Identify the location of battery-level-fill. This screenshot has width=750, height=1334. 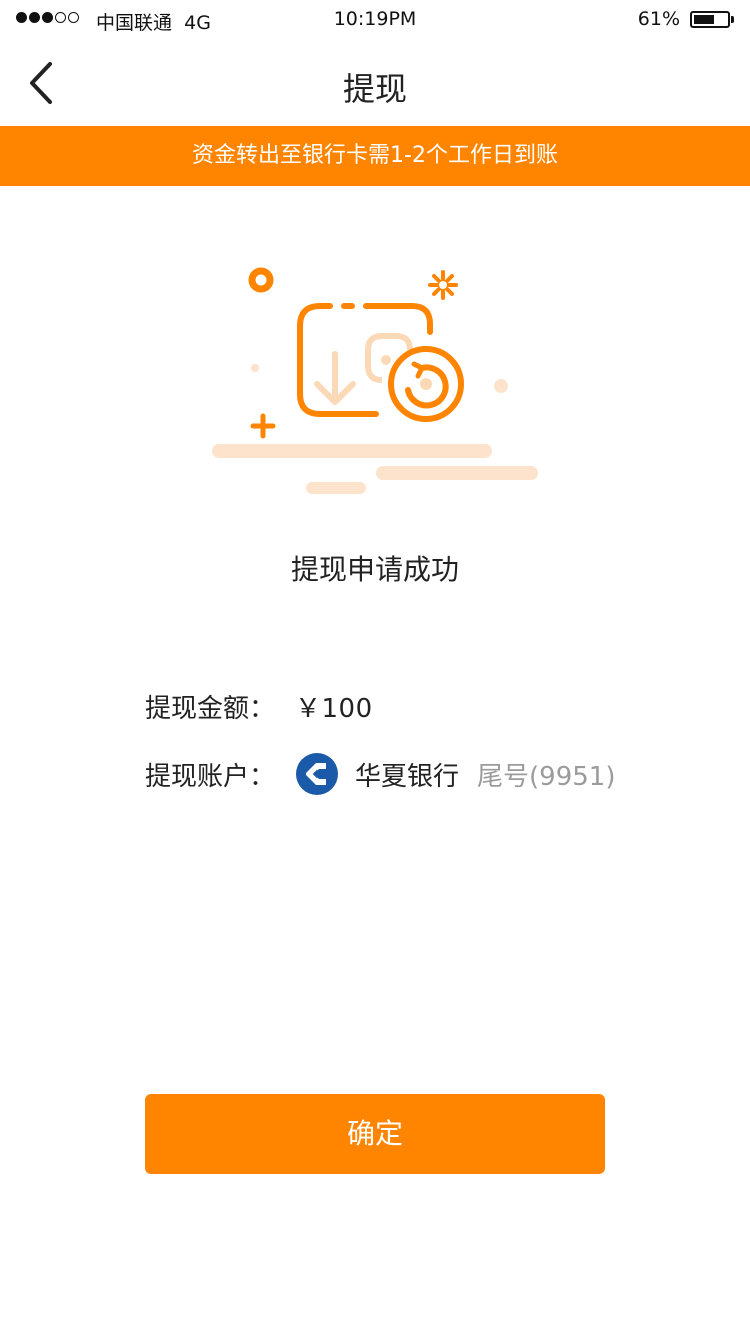
(704, 19).